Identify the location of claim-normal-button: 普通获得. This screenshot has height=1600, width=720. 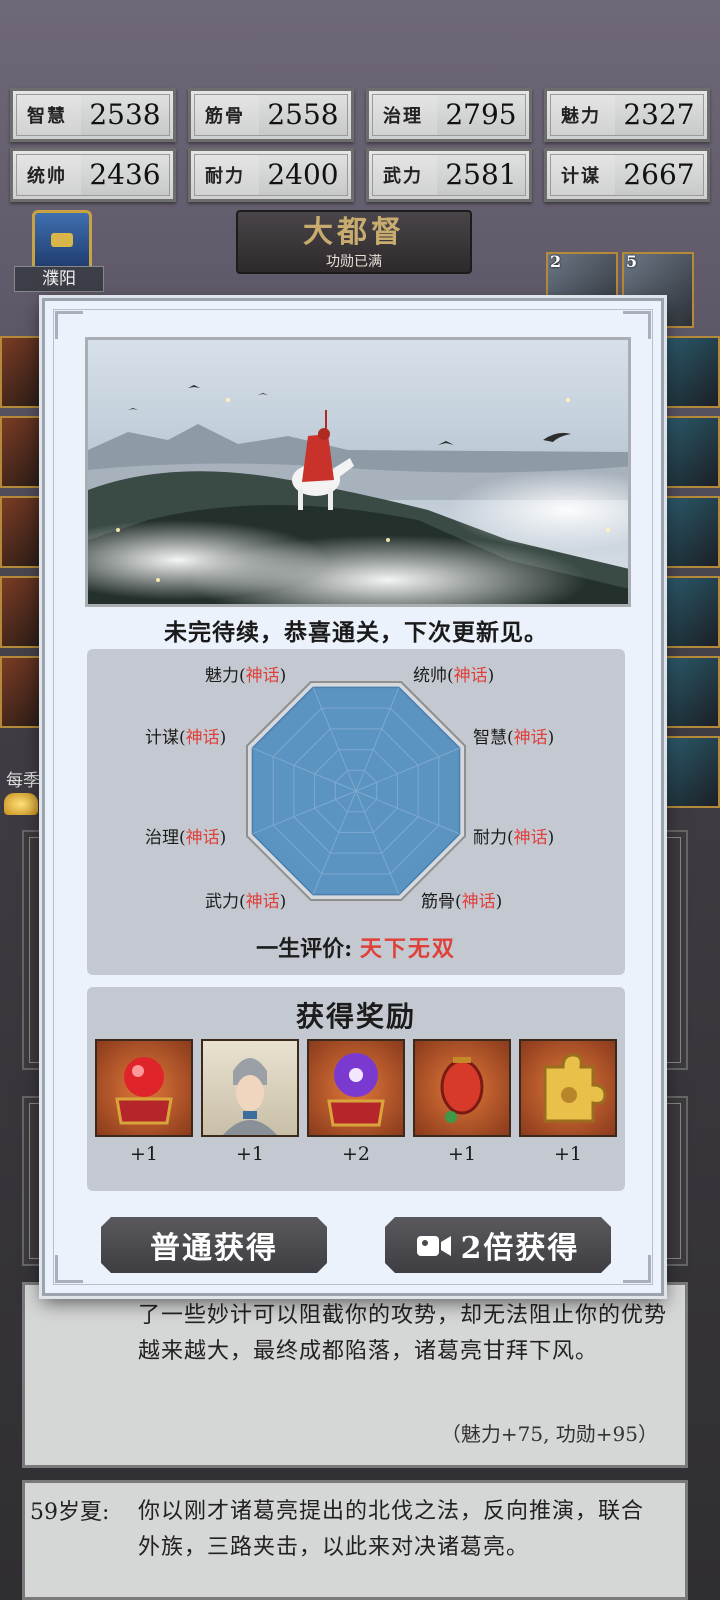
(214, 1245).